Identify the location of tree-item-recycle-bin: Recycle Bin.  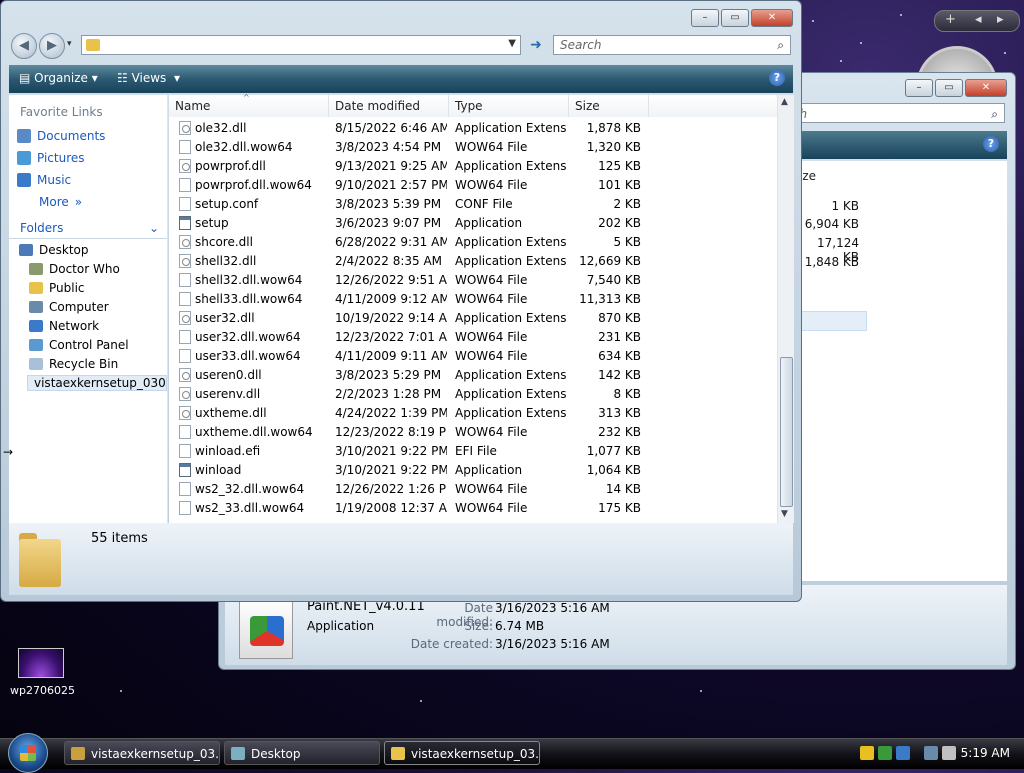
(73, 364).